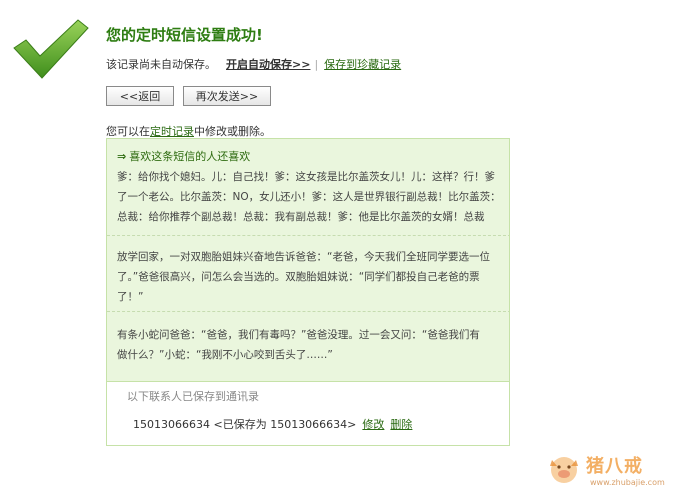 The width and height of the screenshot is (680, 497). Describe the element at coordinates (51, 49) in the screenshot. I see `checkmark-icon` at that location.